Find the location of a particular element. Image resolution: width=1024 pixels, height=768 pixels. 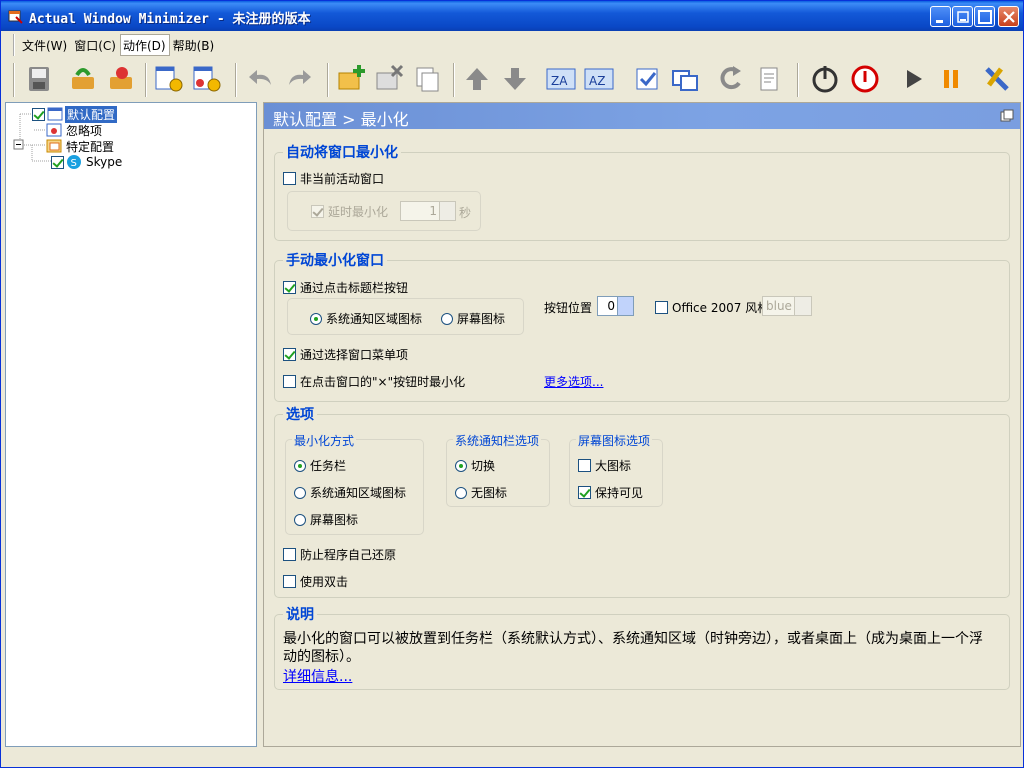

stop-icon is located at coordinates (865, 79).